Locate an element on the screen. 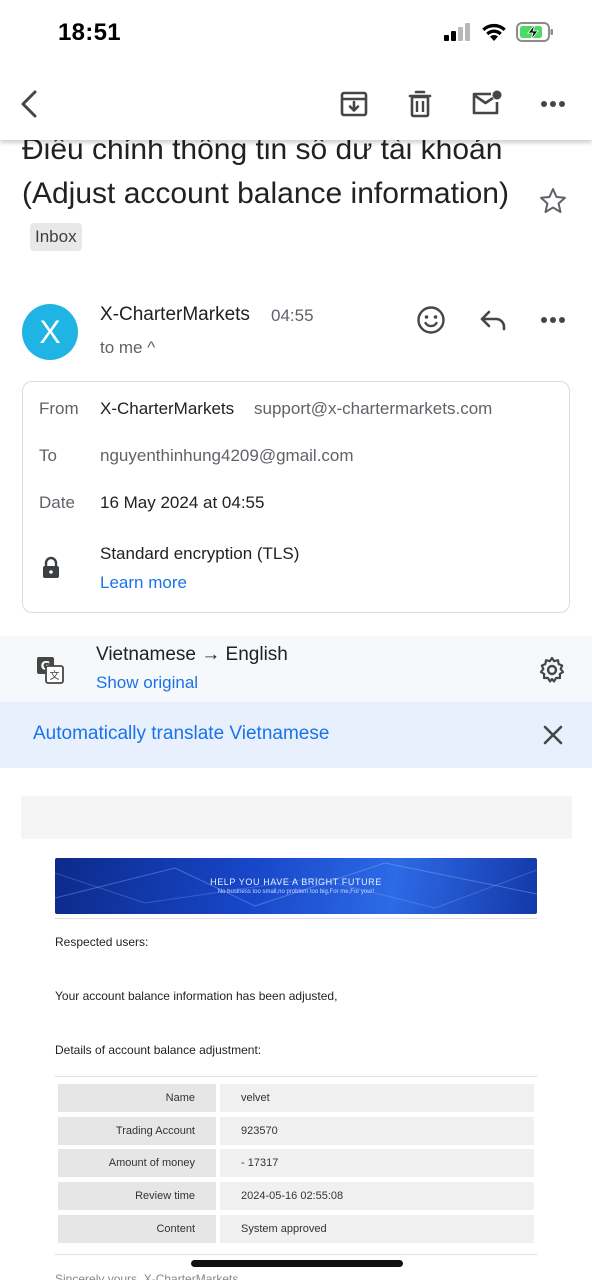 The image size is (592, 1280). status-time: 18:51 is located at coordinates (89, 32).